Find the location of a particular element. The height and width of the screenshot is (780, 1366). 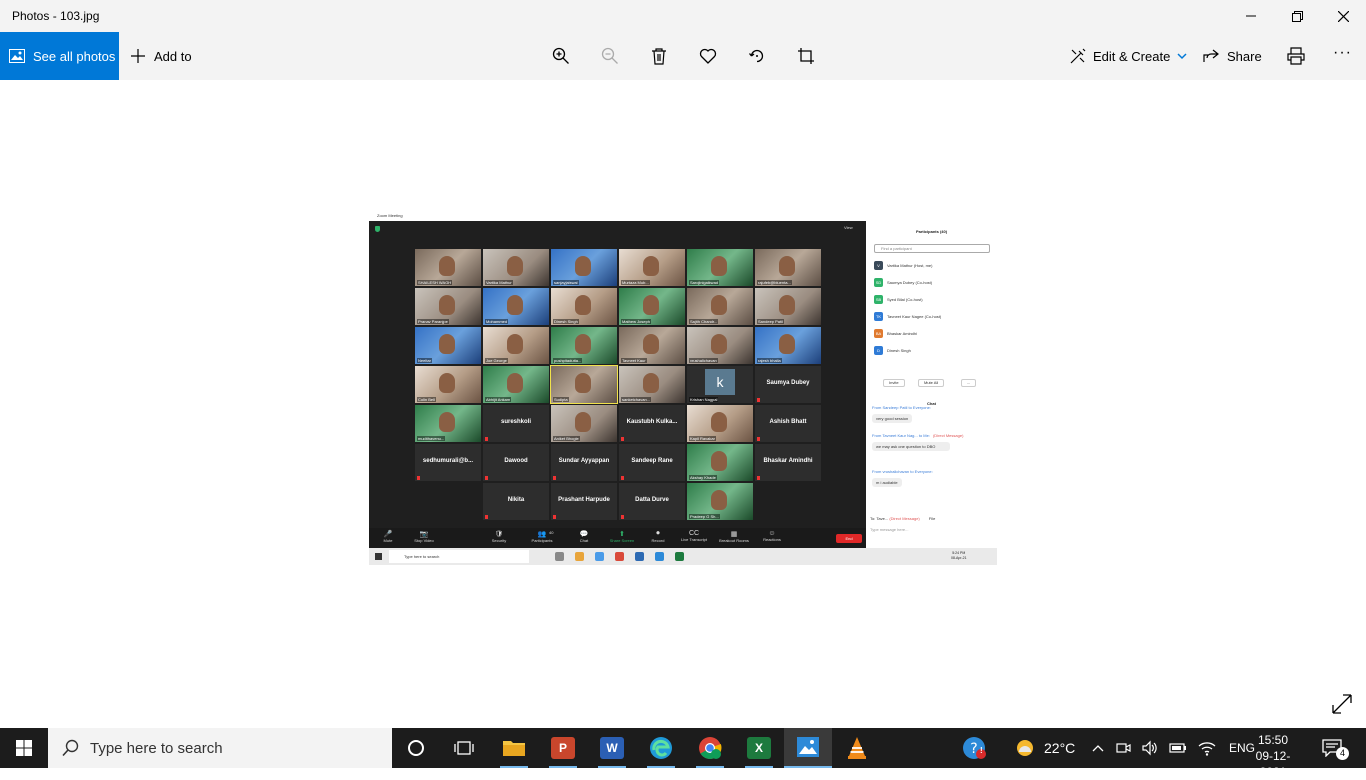

participant-tile: rajesh bhalla is located at coordinates (788, 345).